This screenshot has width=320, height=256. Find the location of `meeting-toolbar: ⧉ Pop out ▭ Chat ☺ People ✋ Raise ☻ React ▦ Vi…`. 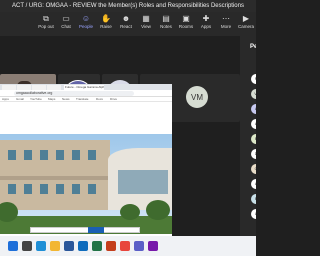

meeting-toolbar: ⧉ Pop out ▭ Chat ☺ People ✋ Raise ☻ React ▦ Vi… is located at coordinates (128, 24).